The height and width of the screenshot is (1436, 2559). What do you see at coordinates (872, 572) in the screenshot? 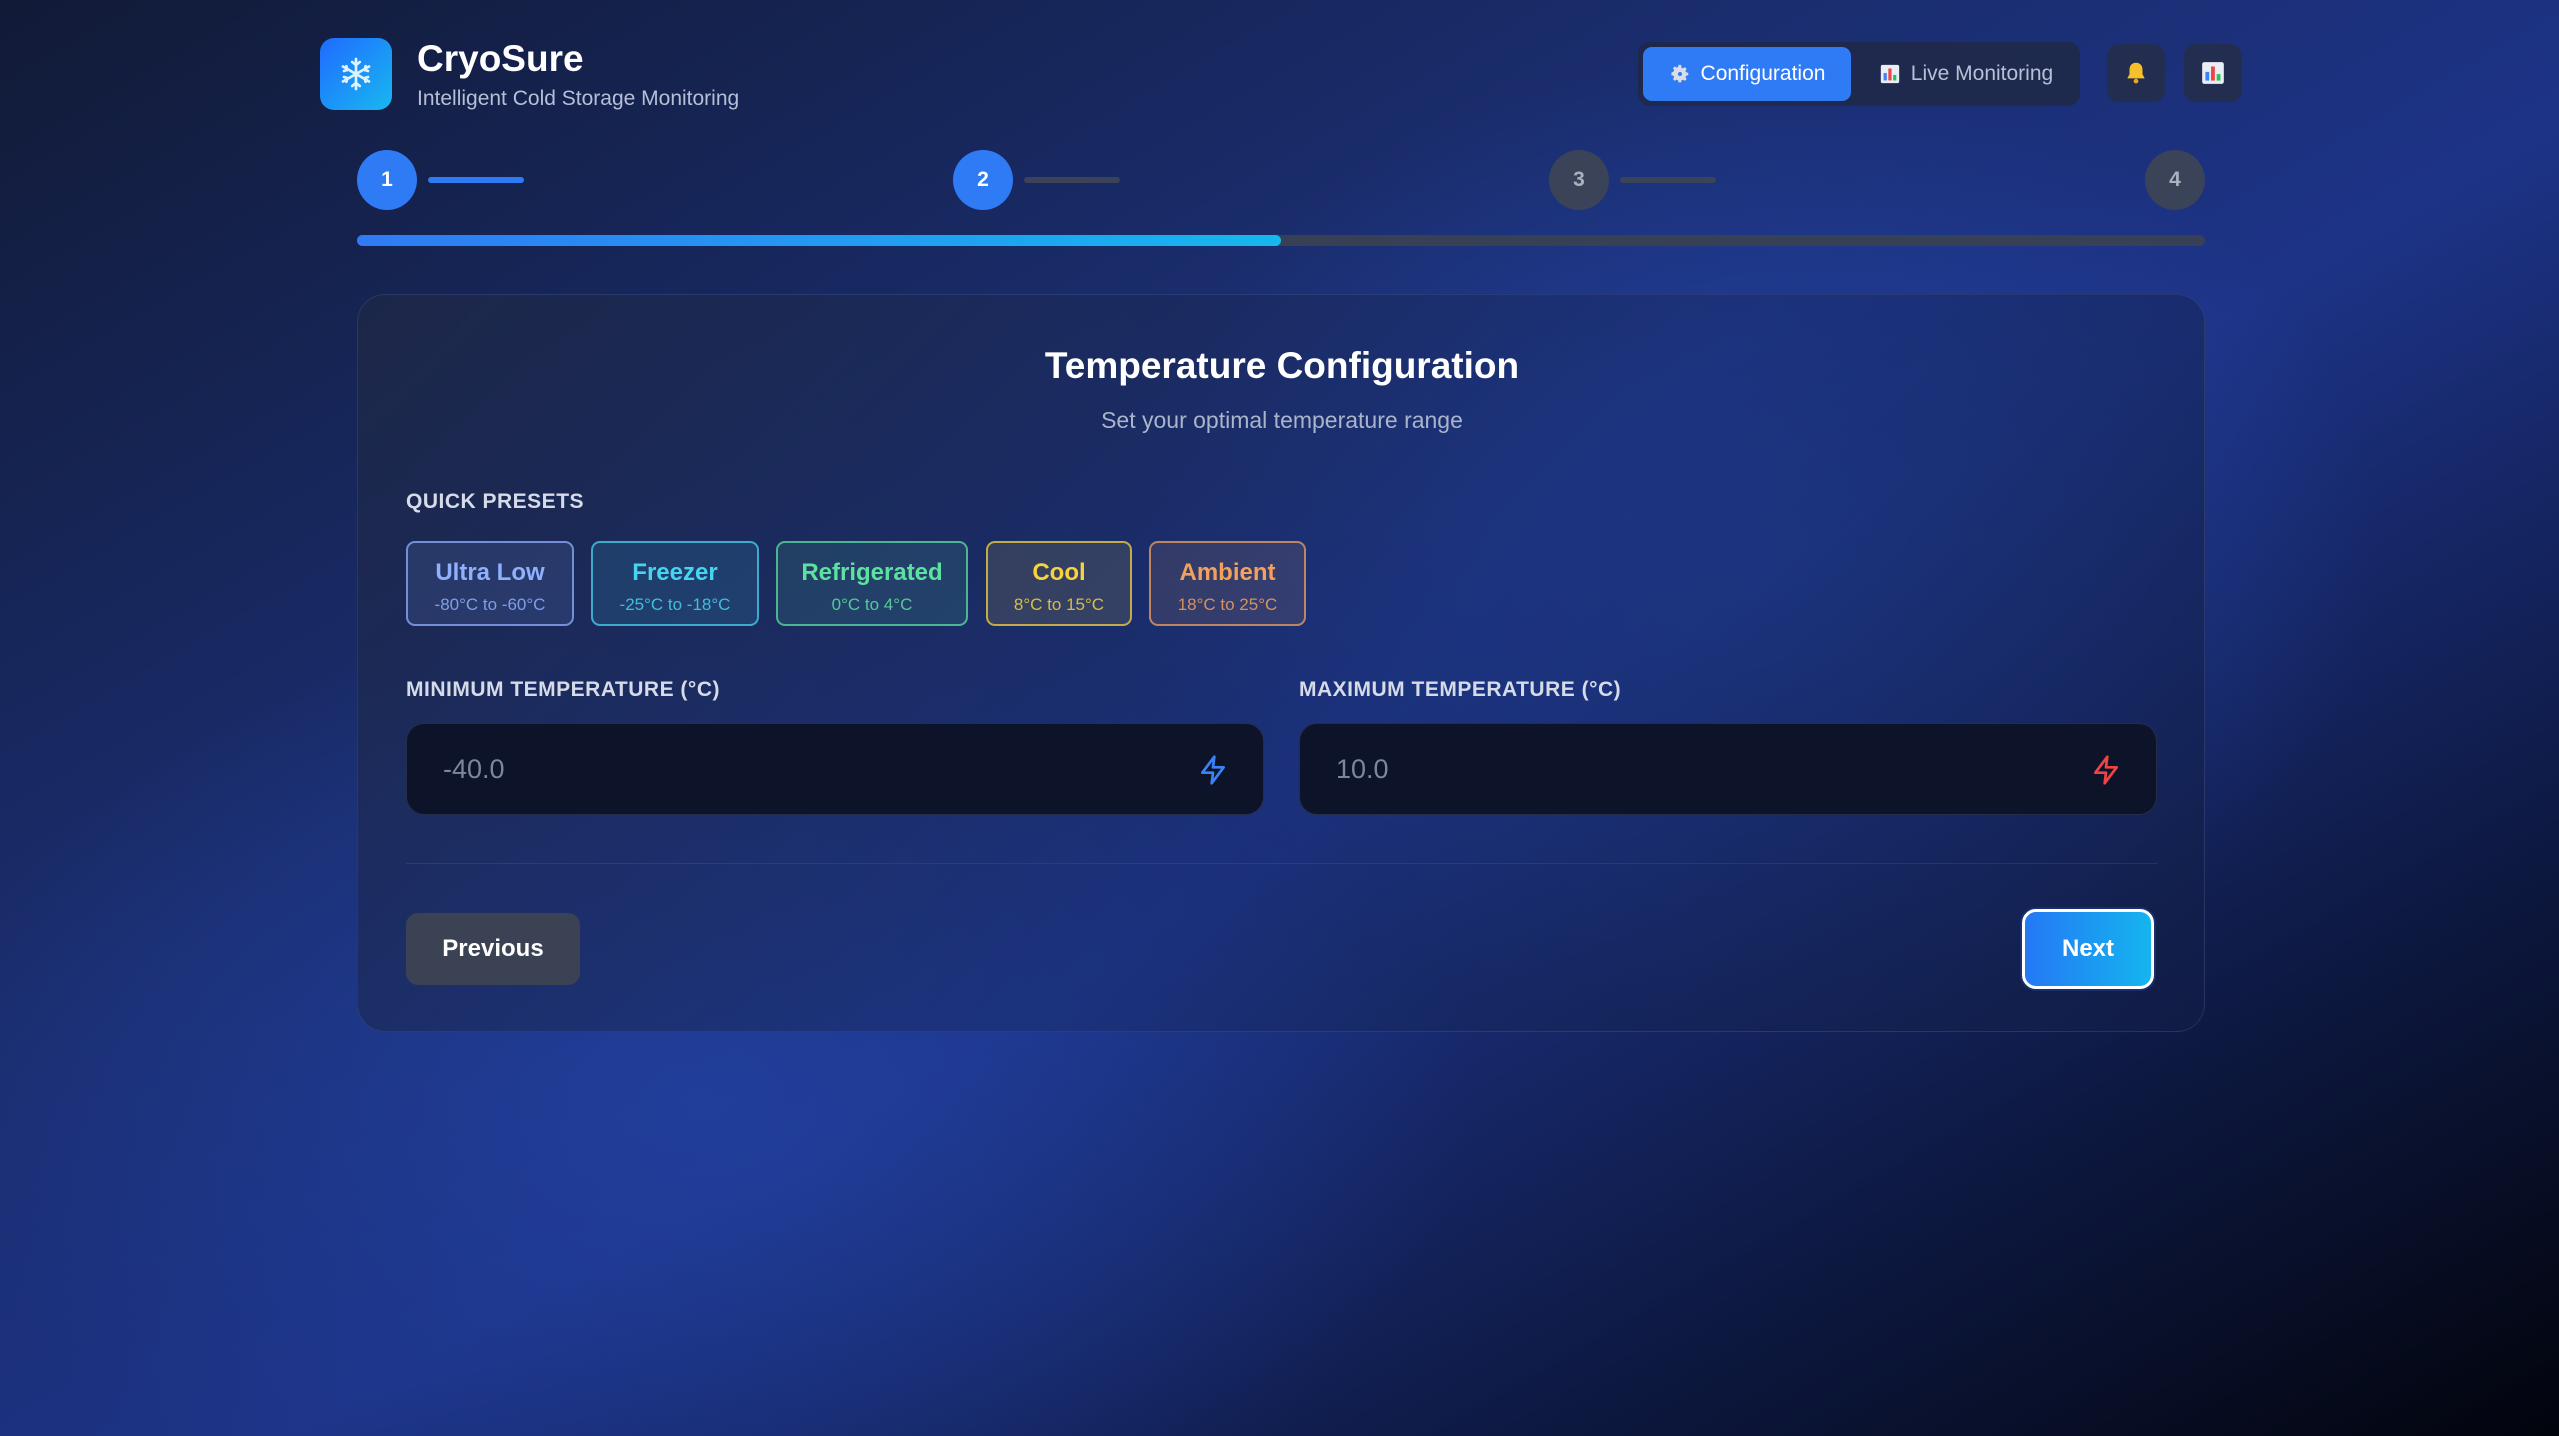
I see `preset-name: Refrigerated` at bounding box center [872, 572].